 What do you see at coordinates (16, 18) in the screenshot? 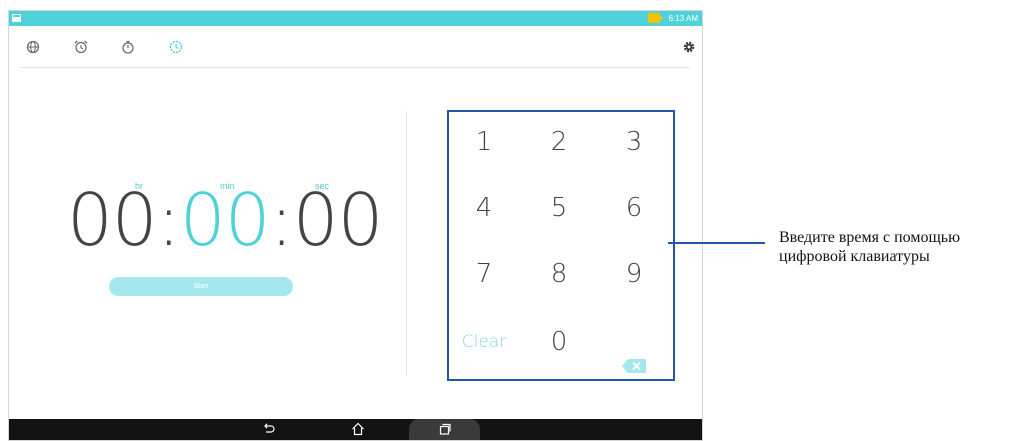
I see `notification-icon` at bounding box center [16, 18].